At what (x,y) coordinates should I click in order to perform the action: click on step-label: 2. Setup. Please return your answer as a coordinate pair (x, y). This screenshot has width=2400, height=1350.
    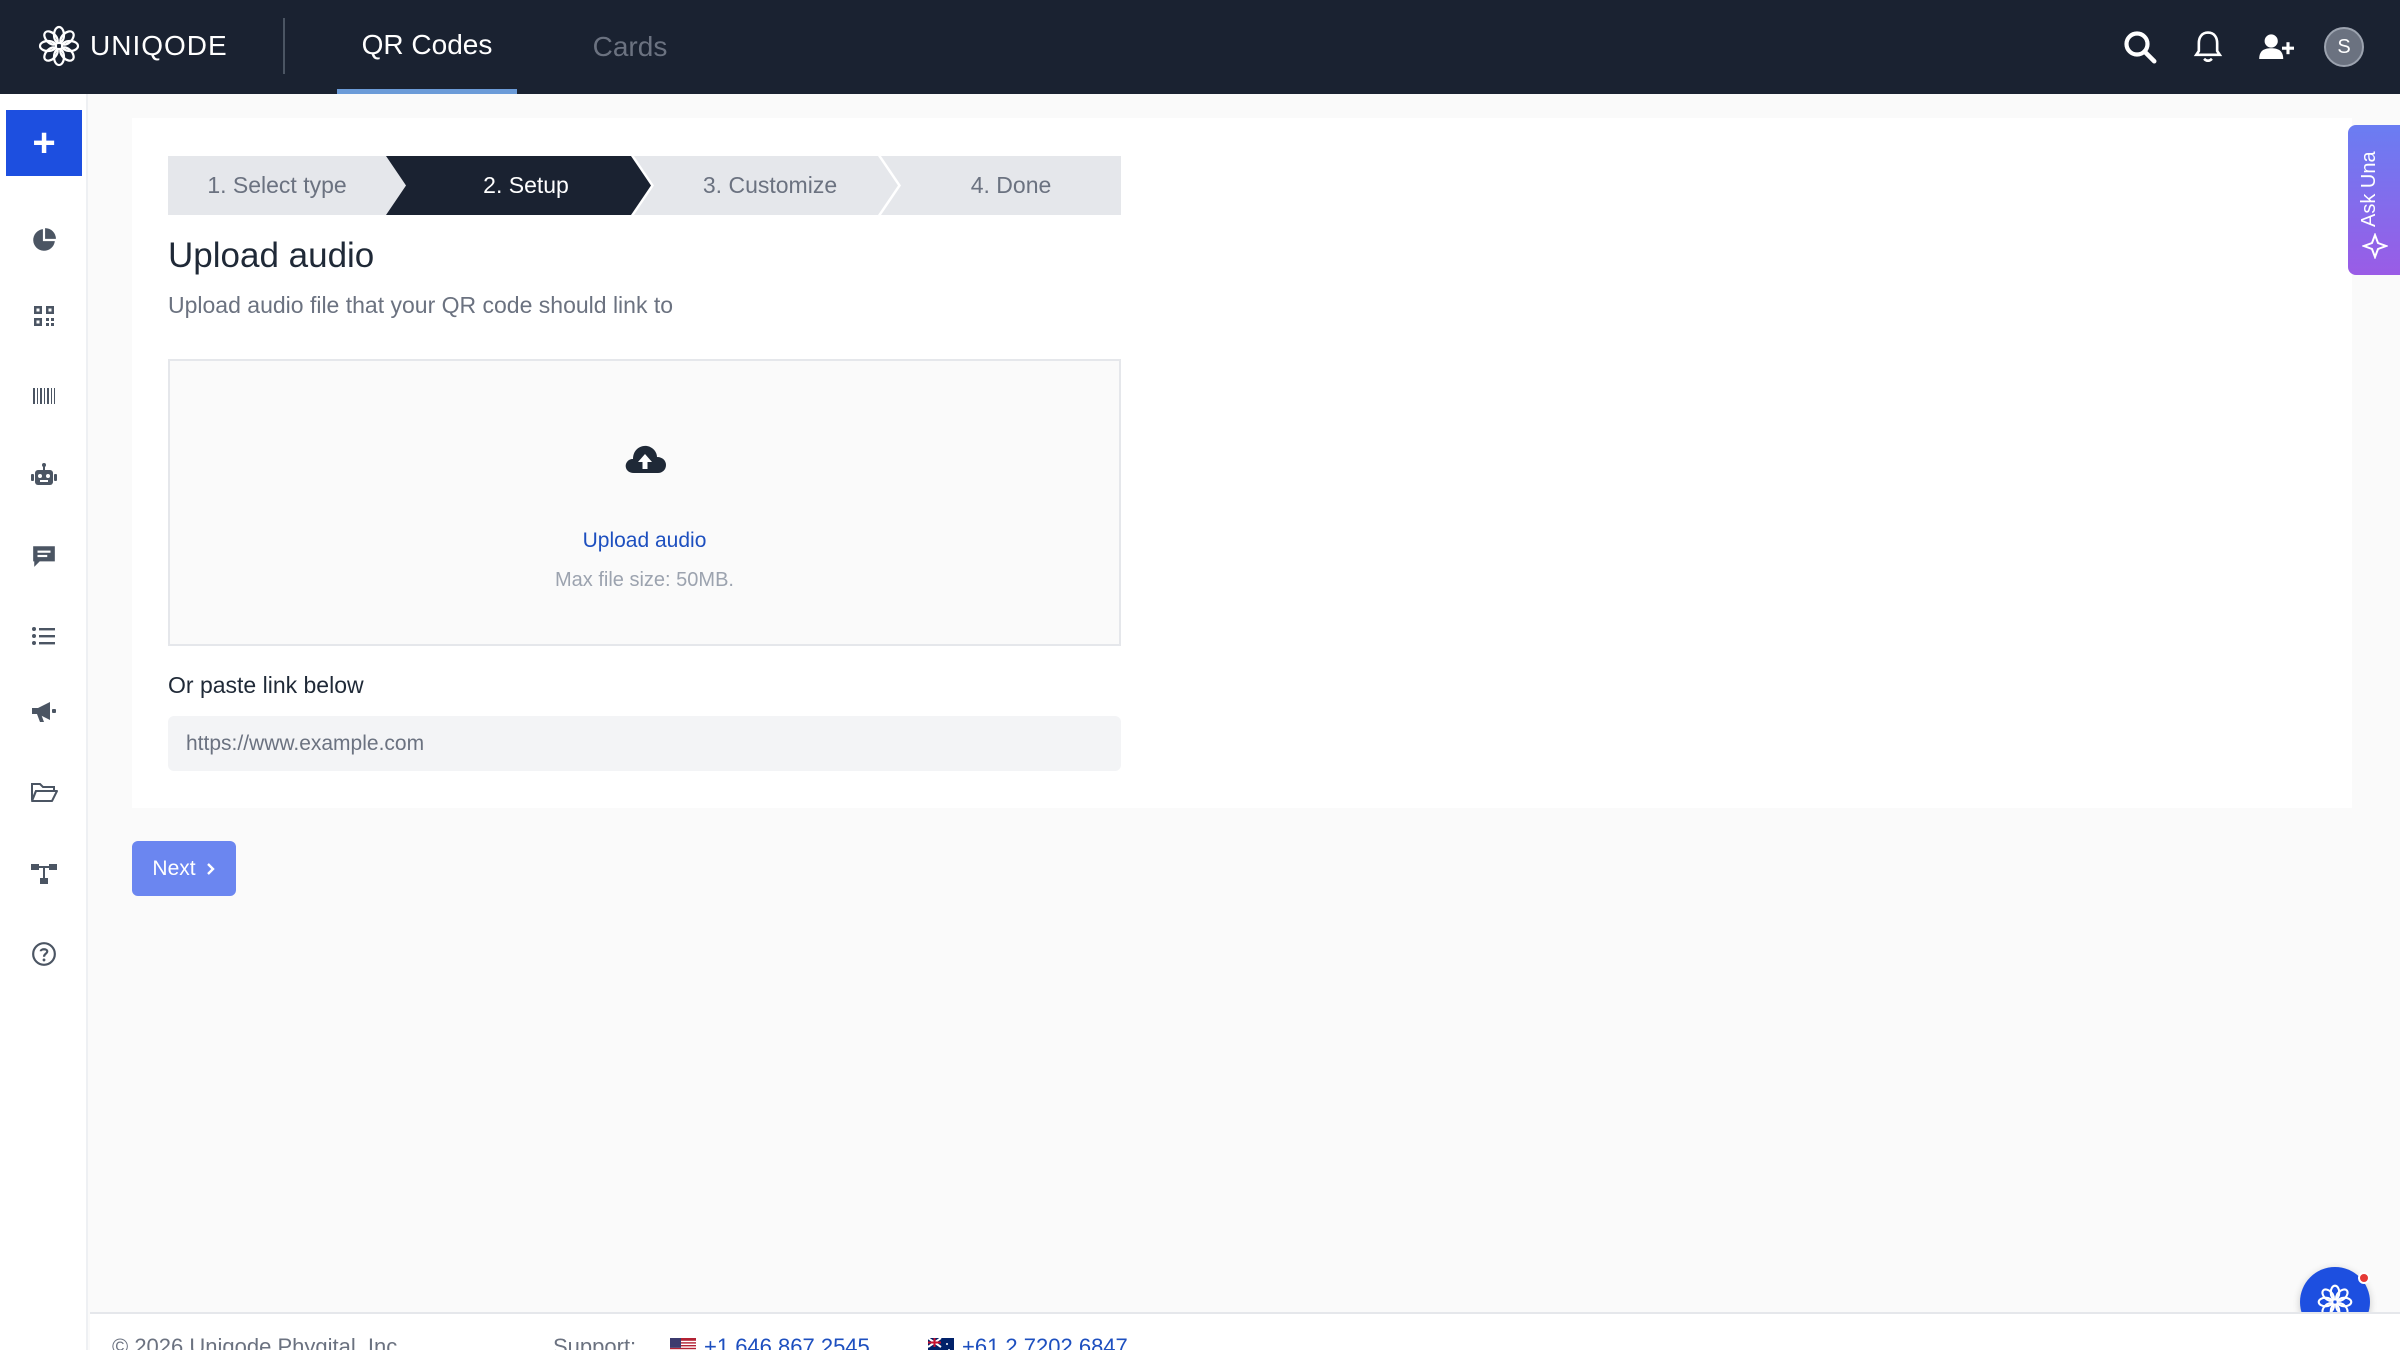
    Looking at the image, I should click on (526, 185).